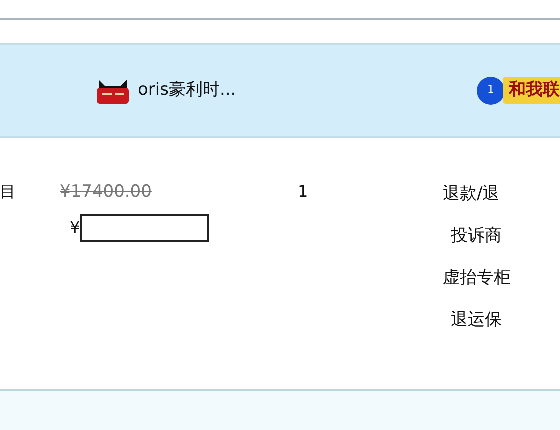 The width and height of the screenshot is (560, 430). What do you see at coordinates (303, 191) in the screenshot?
I see `quantity: 1` at bounding box center [303, 191].